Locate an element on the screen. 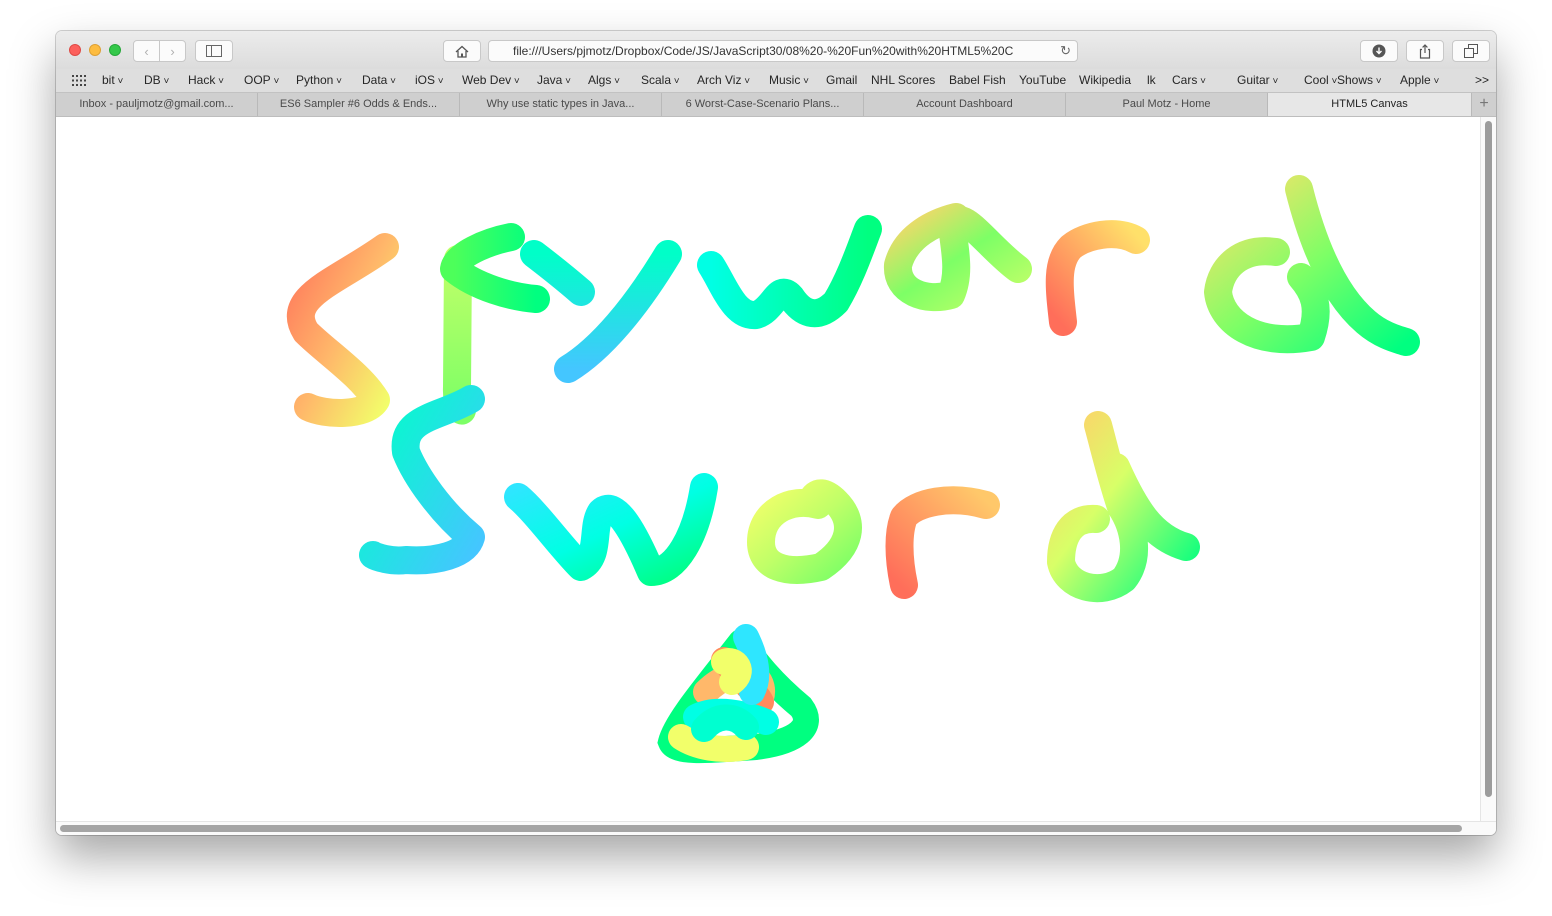 The height and width of the screenshot is (916, 1552). stroke-letter-o is located at coordinates (804, 531).